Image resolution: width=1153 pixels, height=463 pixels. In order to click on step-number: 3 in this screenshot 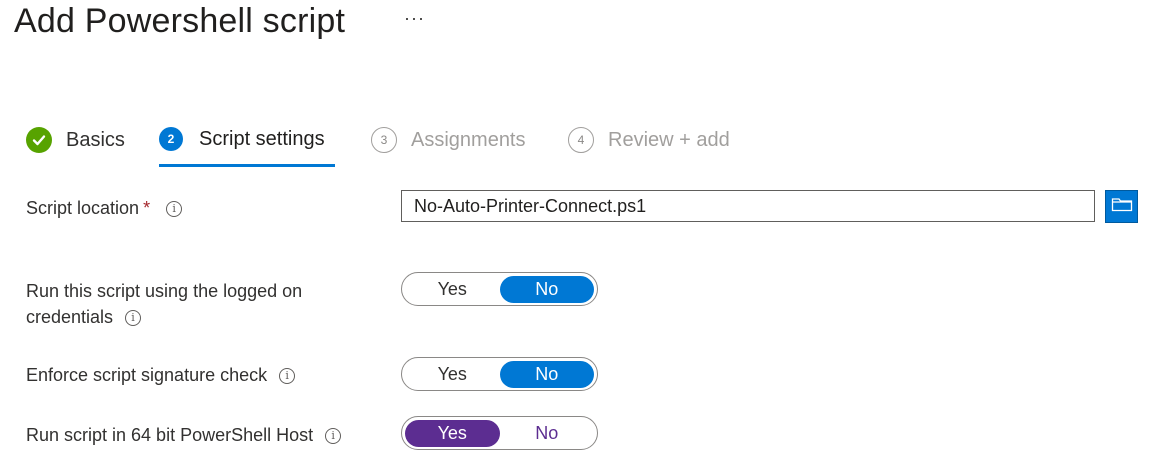, I will do `click(384, 140)`.